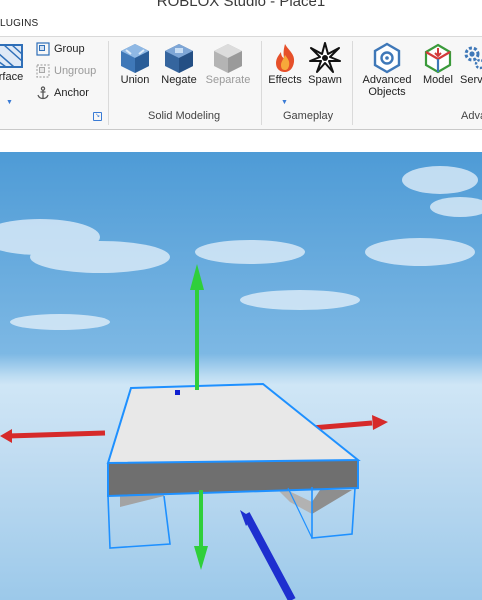 This screenshot has height=600, width=482. Describe the element at coordinates (438, 58) in the screenshot. I see `model-icon` at that location.